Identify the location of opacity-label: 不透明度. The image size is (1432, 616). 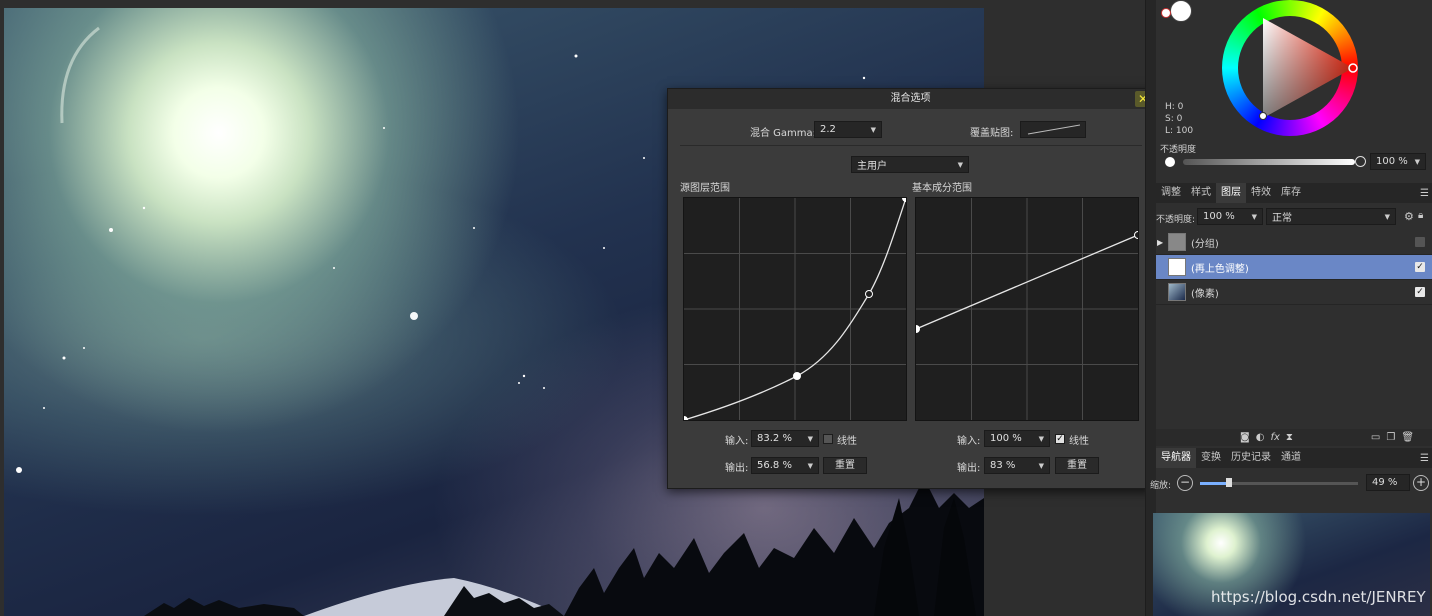
(1178, 150).